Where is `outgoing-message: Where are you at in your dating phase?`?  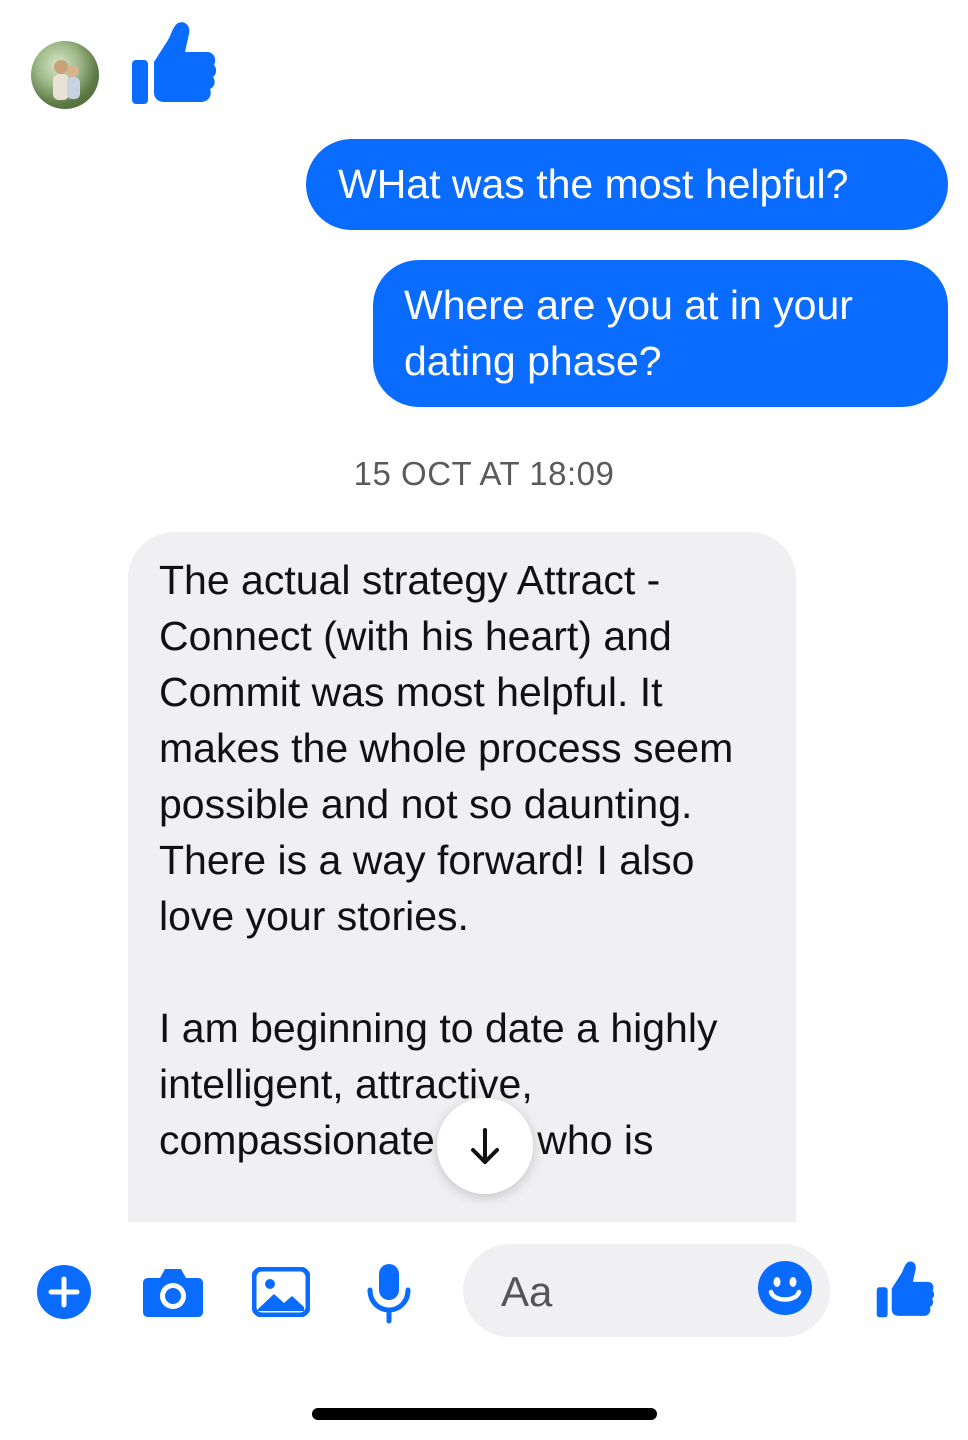
outgoing-message: Where are you at in your dating phase? is located at coordinates (660, 333).